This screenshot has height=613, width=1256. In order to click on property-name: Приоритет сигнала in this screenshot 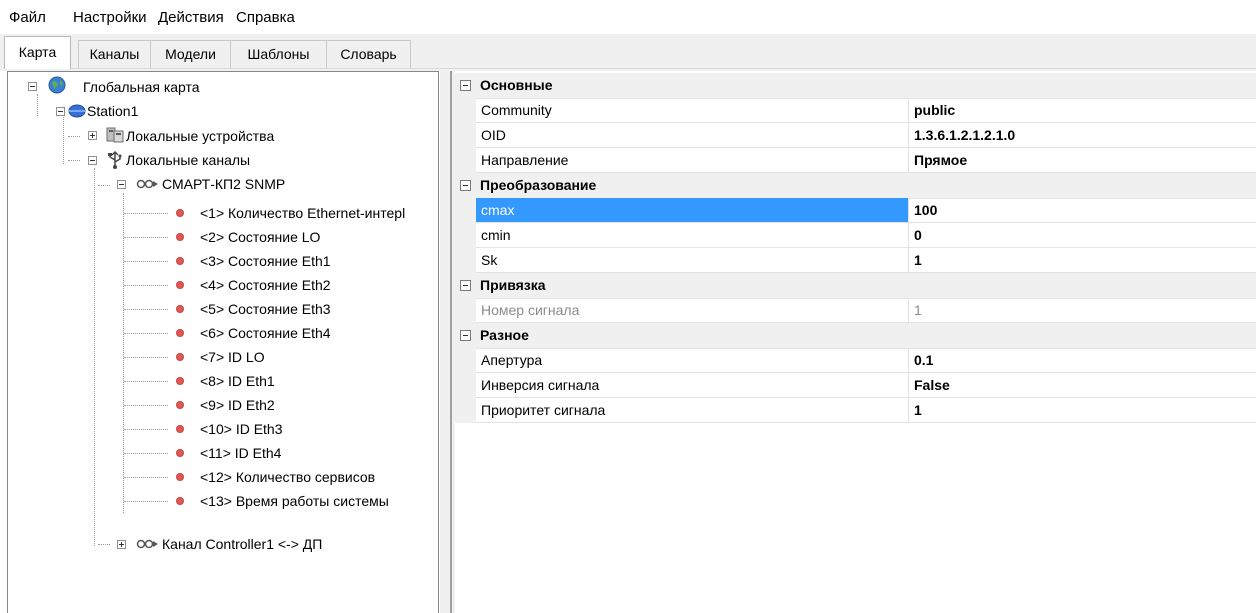, I will do `click(543, 410)`.